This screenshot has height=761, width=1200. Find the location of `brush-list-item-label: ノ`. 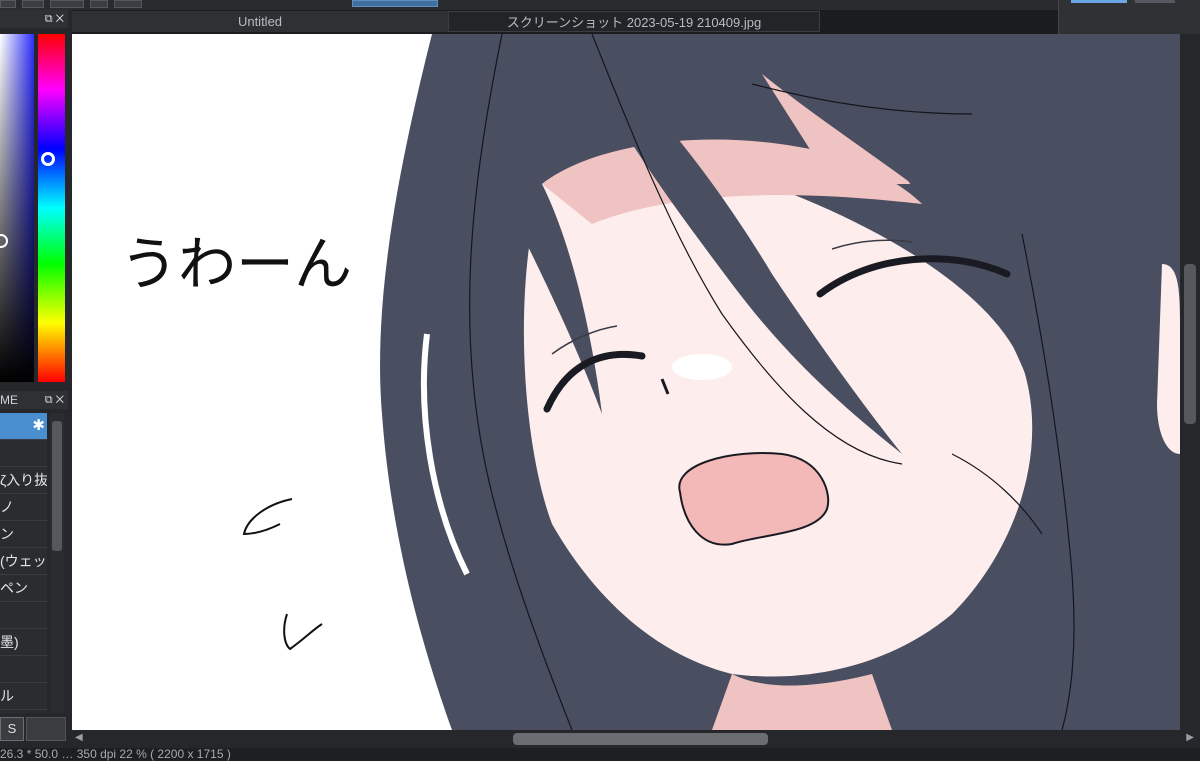

brush-list-item-label: ノ is located at coordinates (7, 507).